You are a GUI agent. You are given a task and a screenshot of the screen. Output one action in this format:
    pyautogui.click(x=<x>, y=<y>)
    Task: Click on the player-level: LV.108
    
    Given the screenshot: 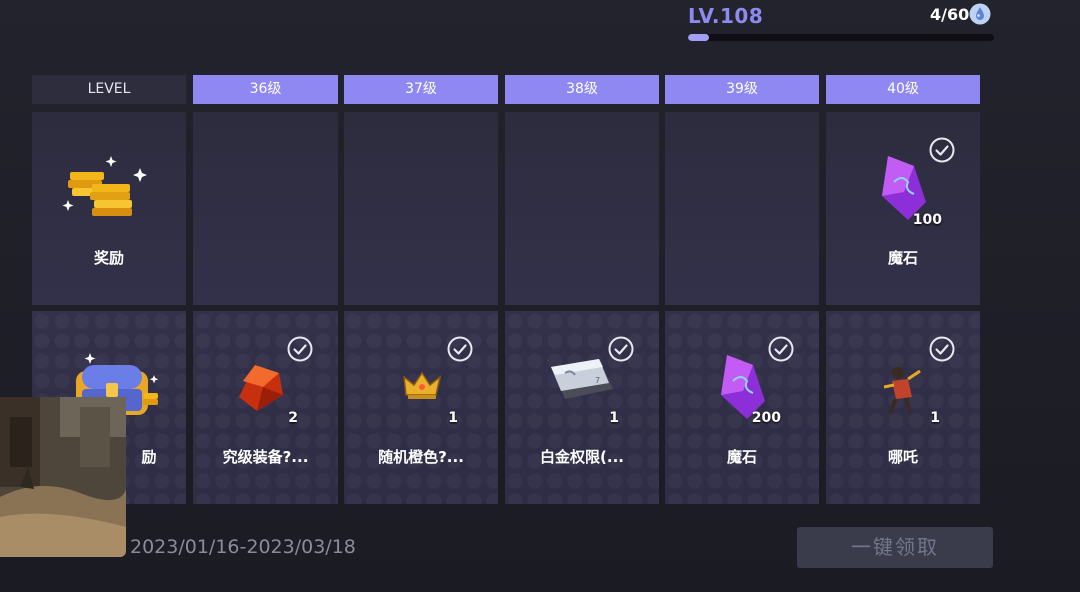 What is the action you would take?
    pyautogui.click(x=726, y=16)
    